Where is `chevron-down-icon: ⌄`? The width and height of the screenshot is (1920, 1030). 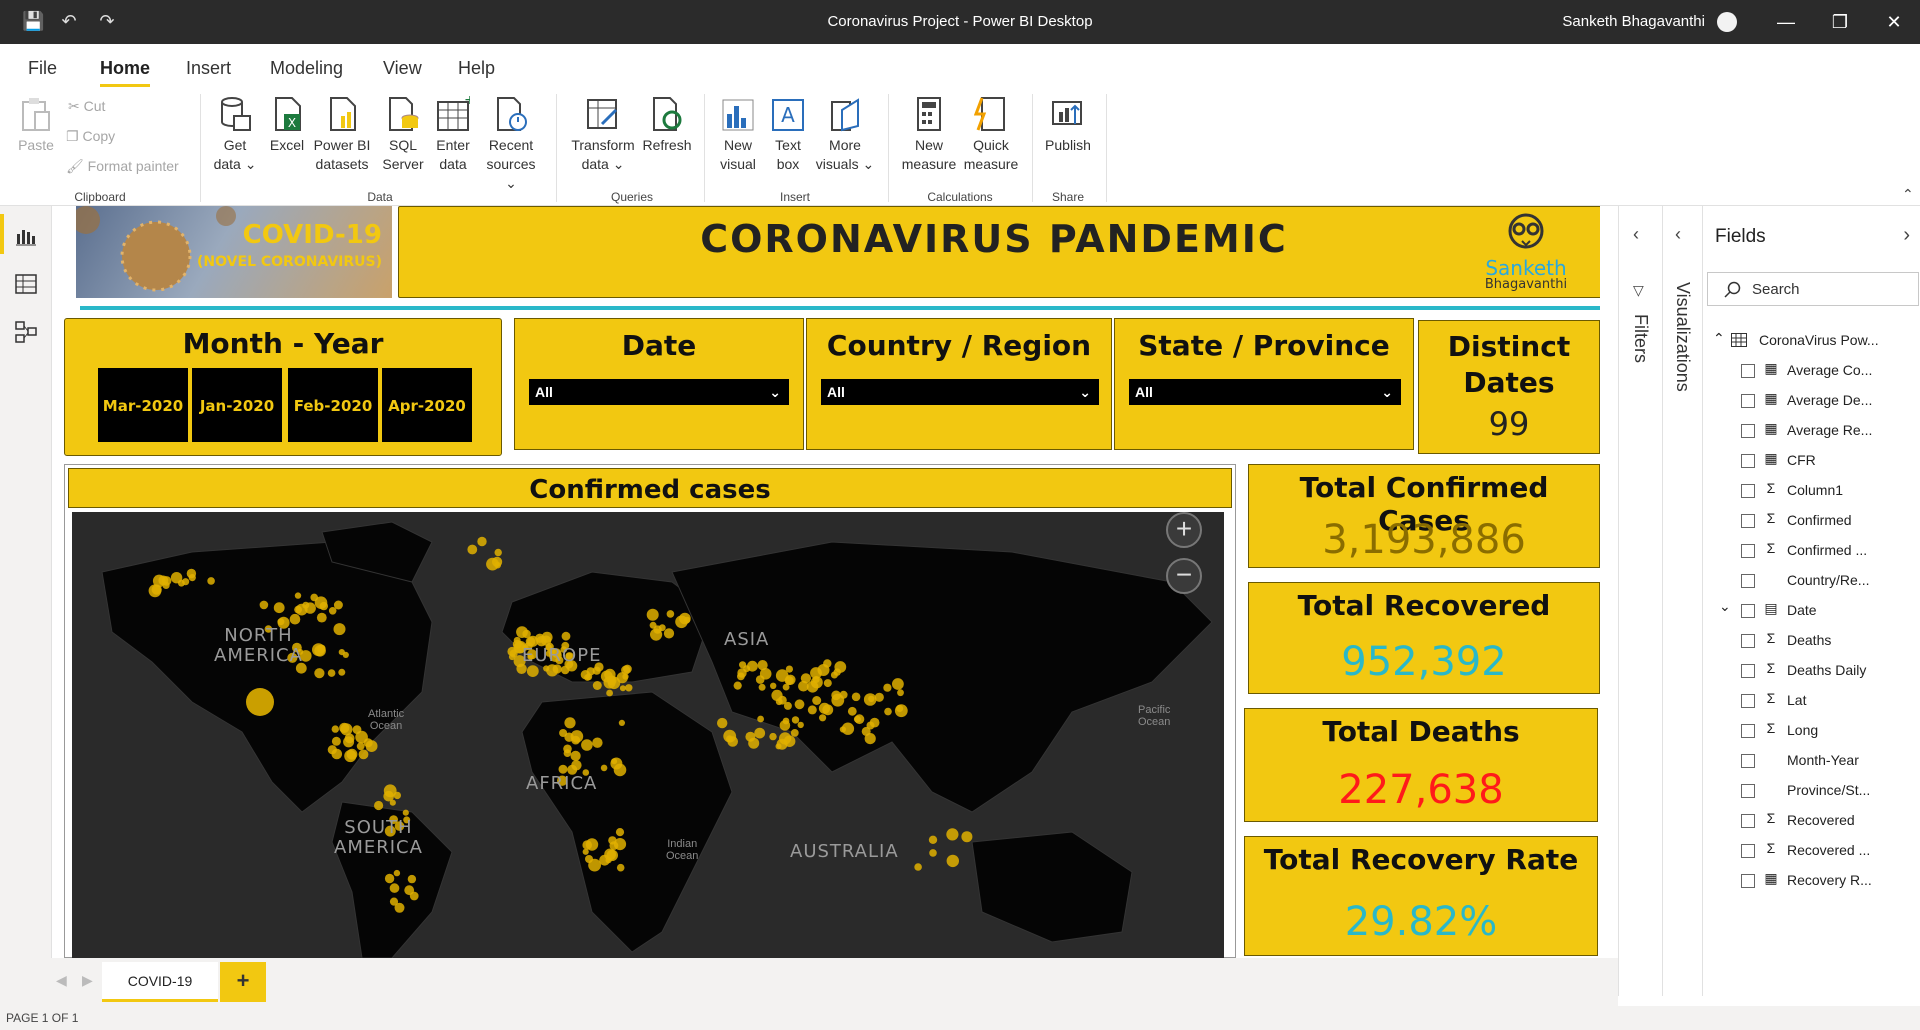
chevron-down-icon: ⌄ is located at coordinates (1725, 606).